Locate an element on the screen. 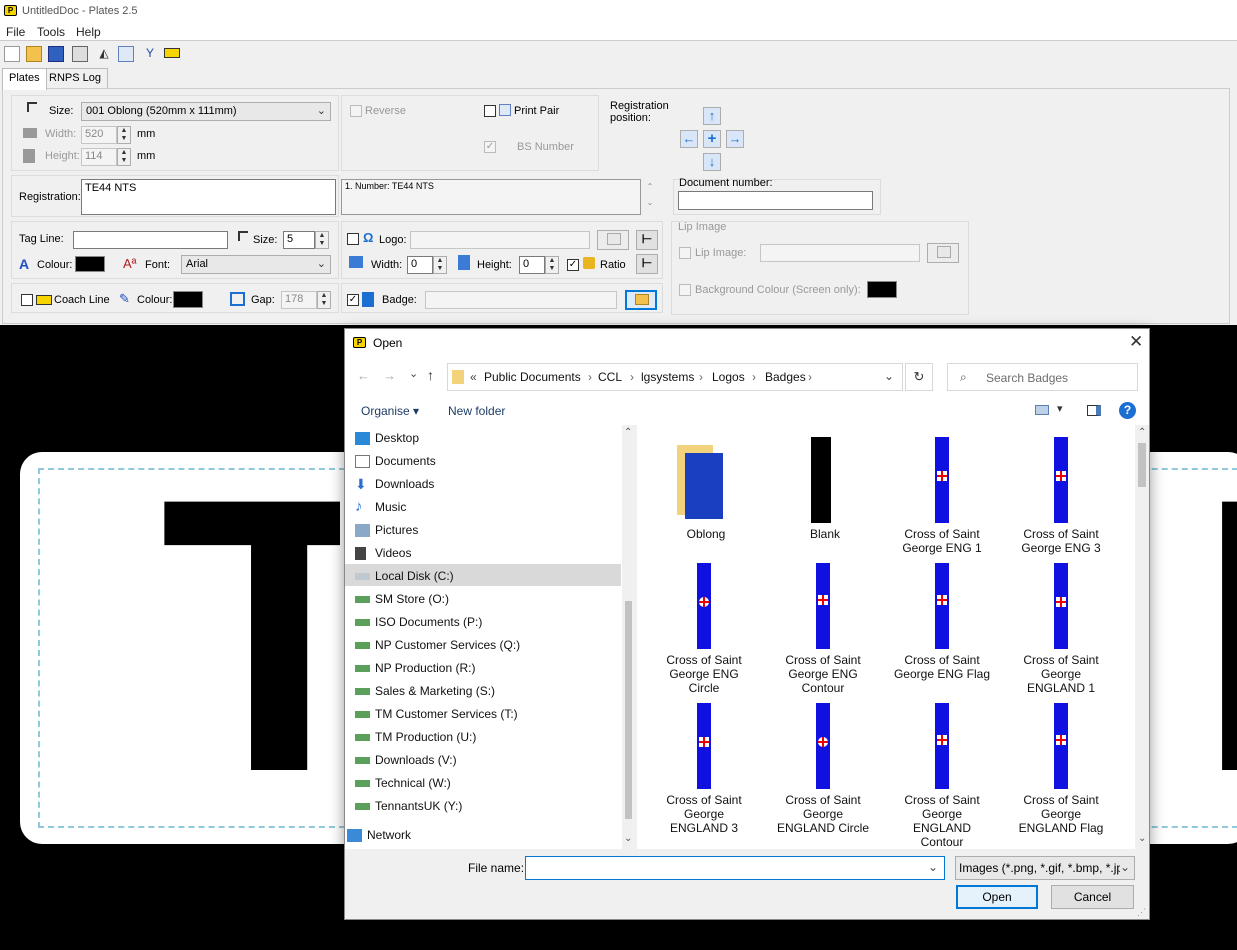  back-icon: ← is located at coordinates (363, 375).